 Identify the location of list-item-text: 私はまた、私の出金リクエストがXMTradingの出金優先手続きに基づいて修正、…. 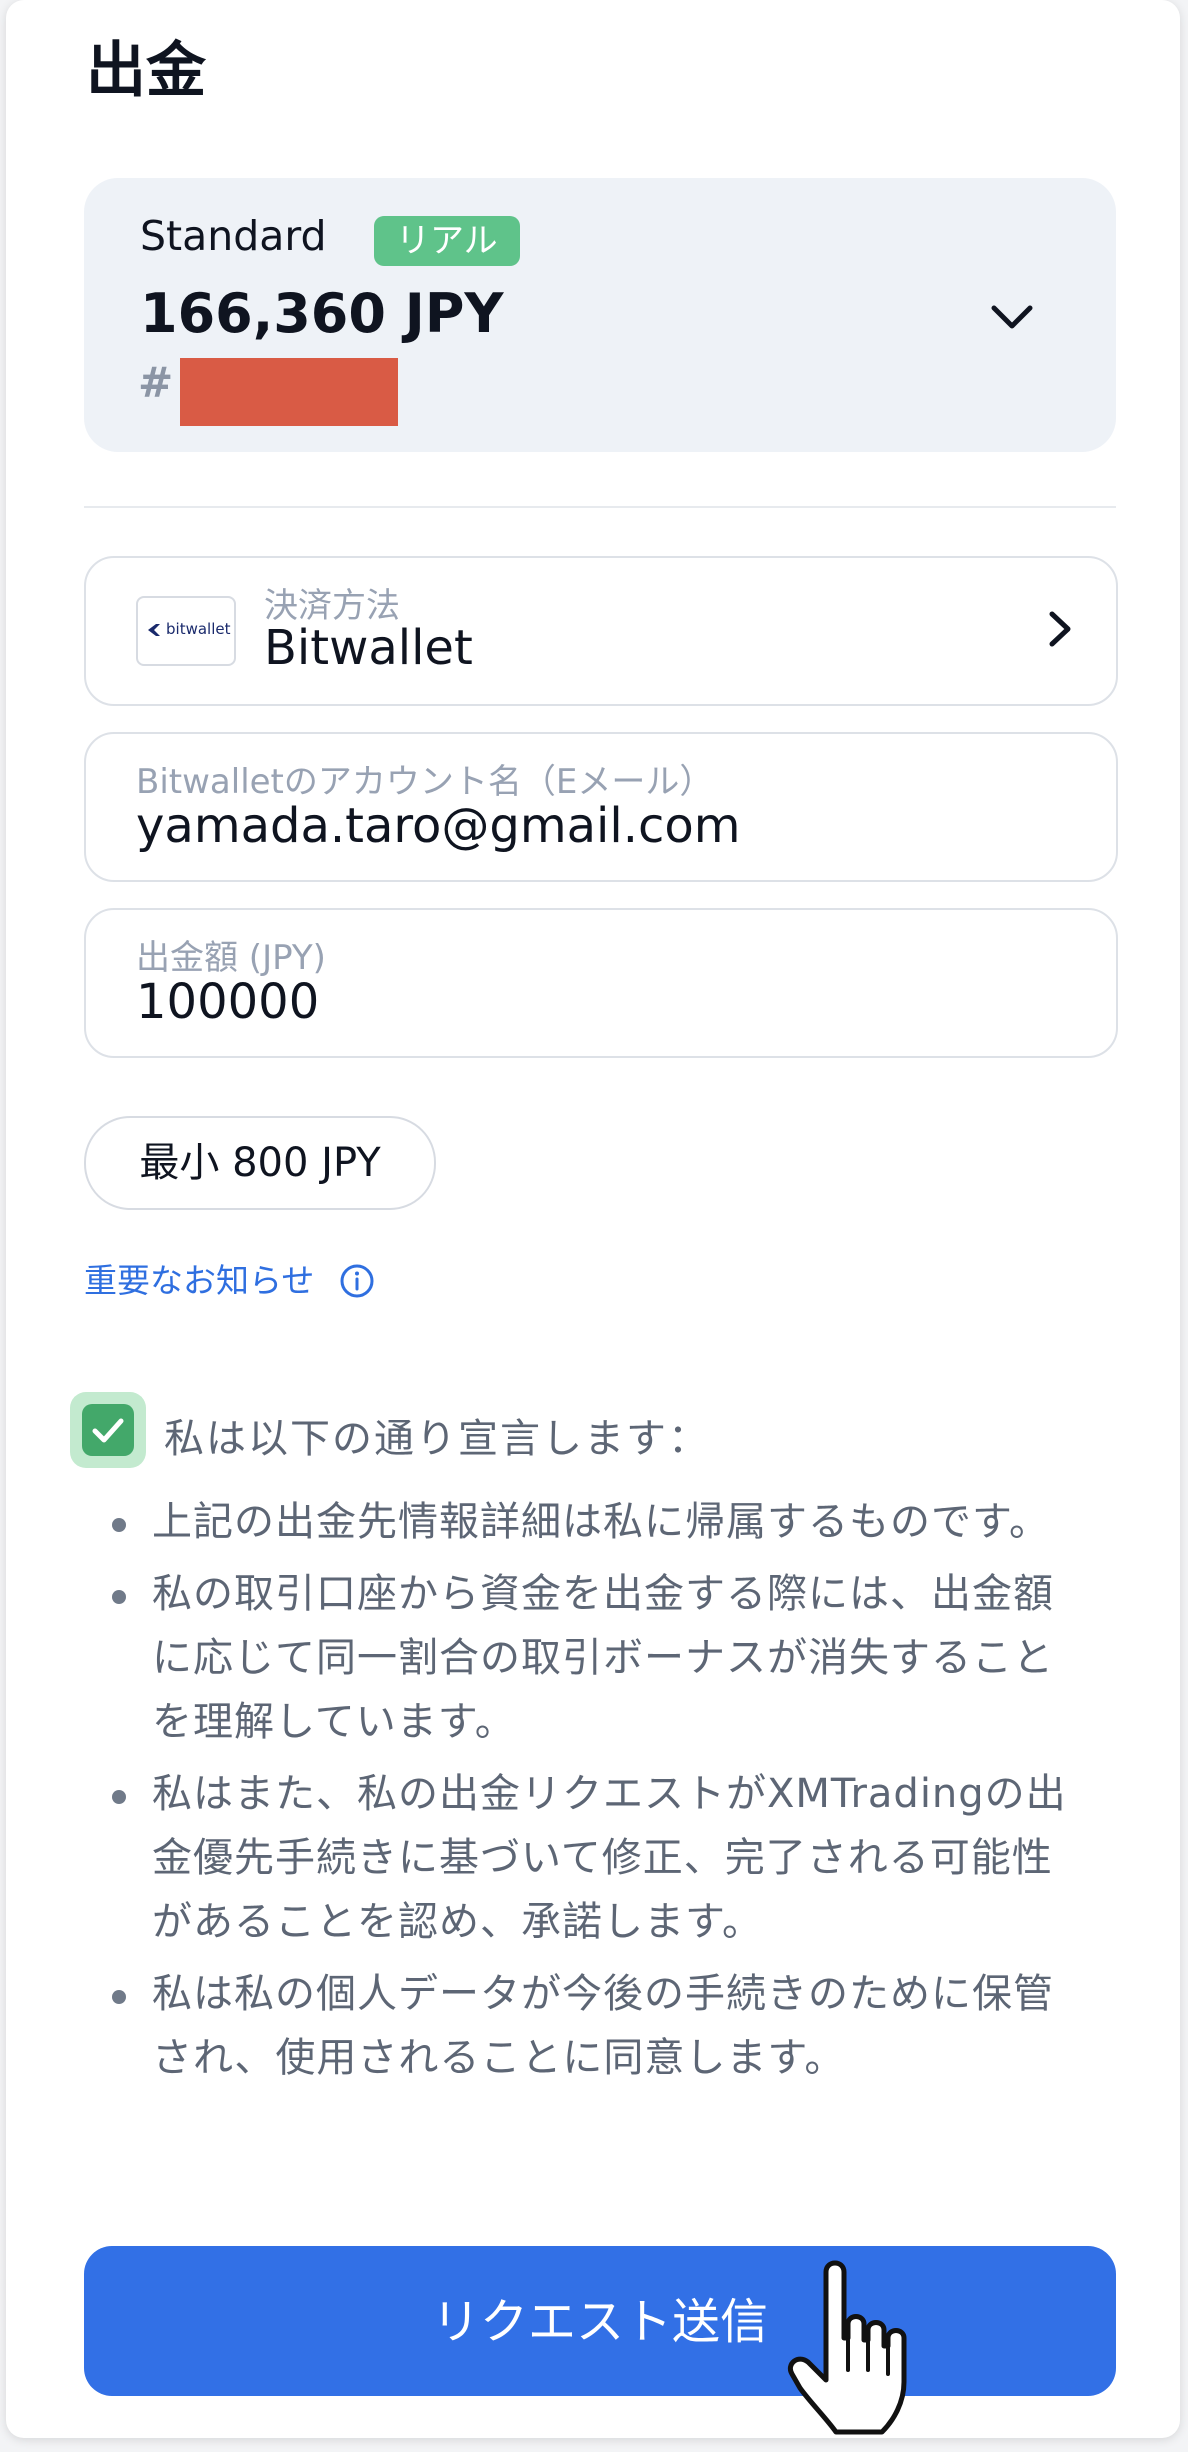
(609, 1858).